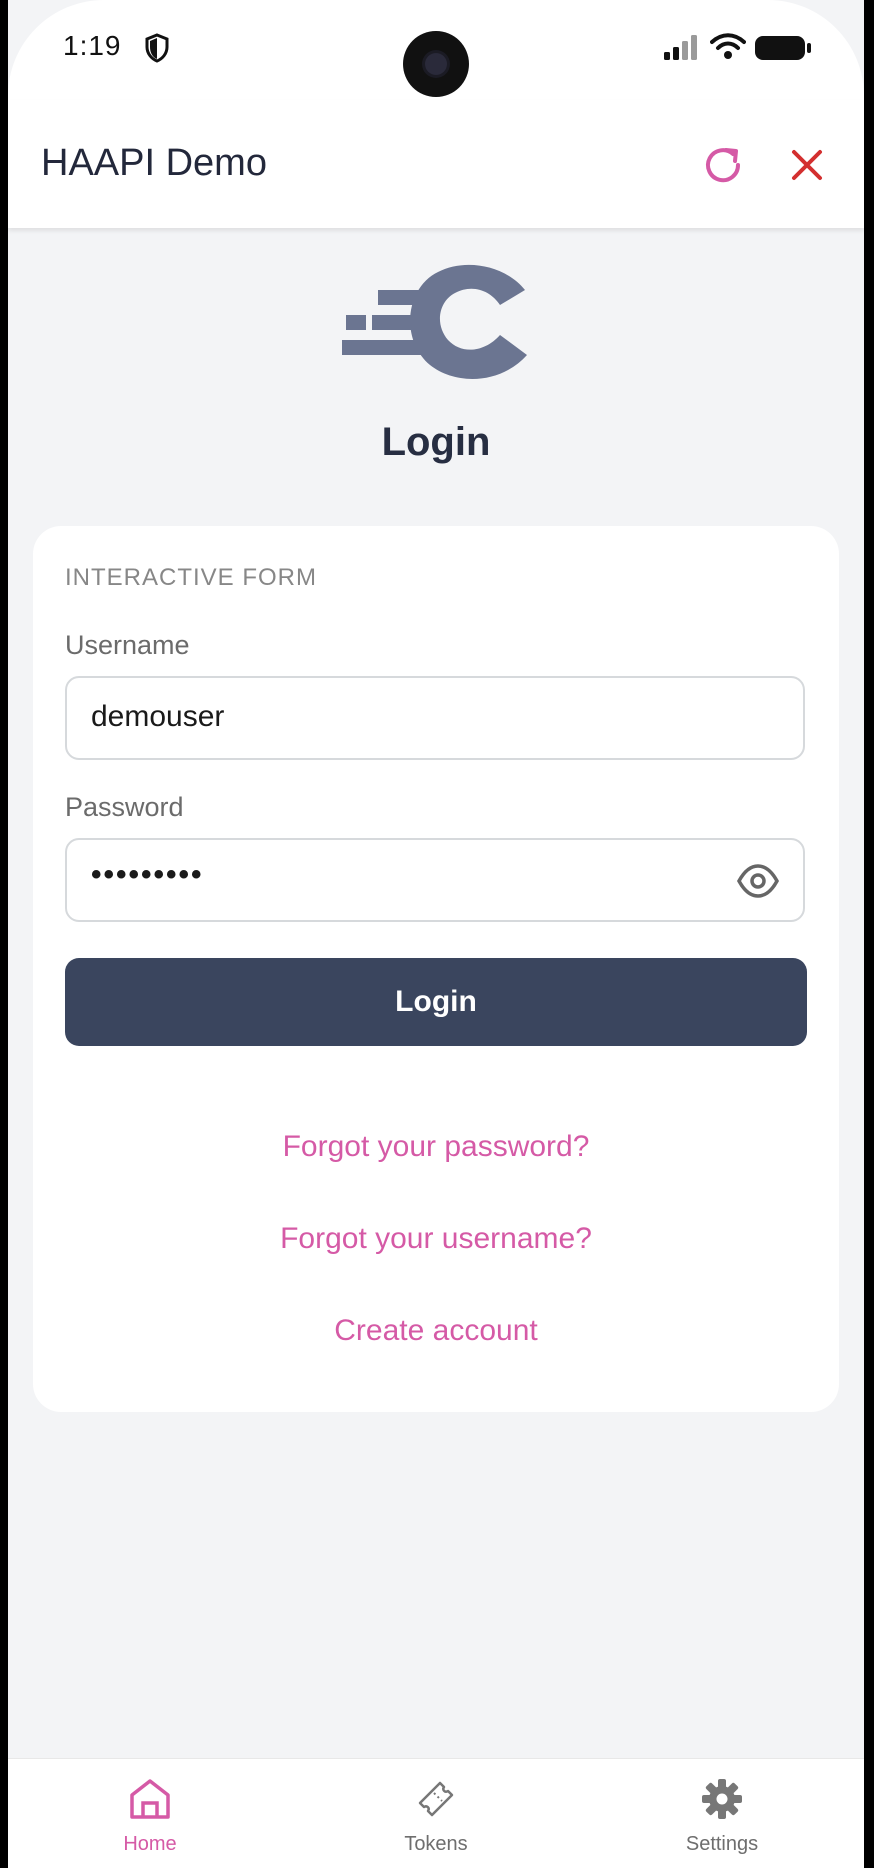 The width and height of the screenshot is (874, 1868). What do you see at coordinates (92, 45) in the screenshot?
I see `status-time: 1:19` at bounding box center [92, 45].